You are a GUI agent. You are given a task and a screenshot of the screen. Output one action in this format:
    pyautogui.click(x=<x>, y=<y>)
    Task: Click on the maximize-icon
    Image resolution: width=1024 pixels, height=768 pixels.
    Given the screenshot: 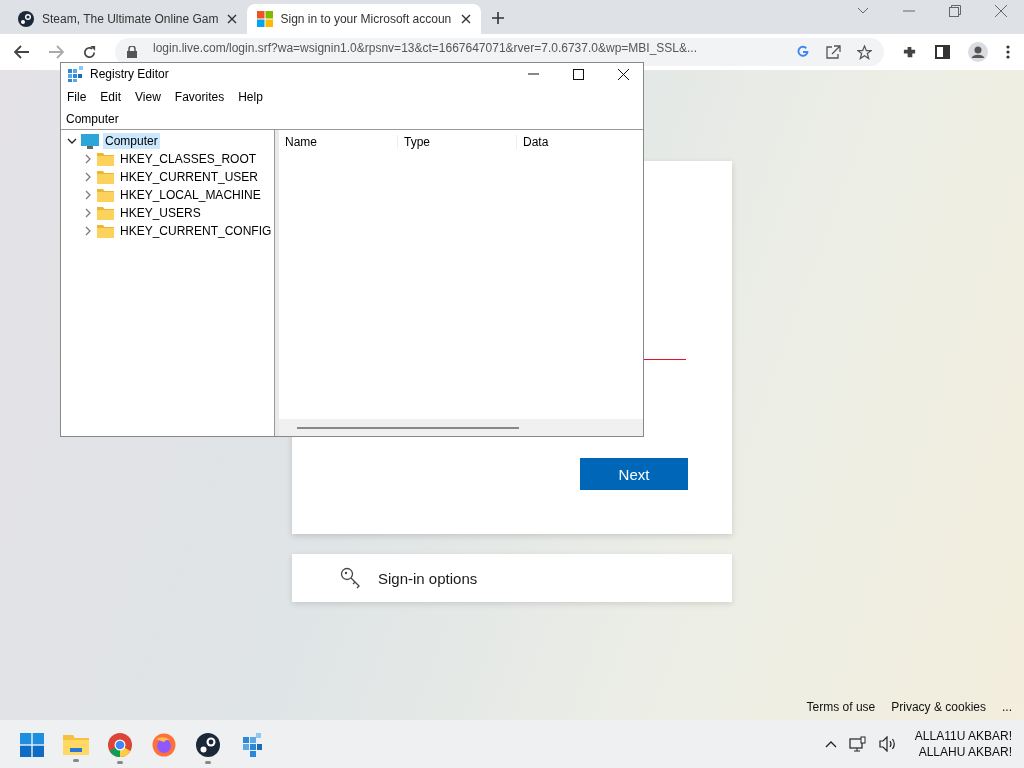 What is the action you would take?
    pyautogui.click(x=578, y=74)
    